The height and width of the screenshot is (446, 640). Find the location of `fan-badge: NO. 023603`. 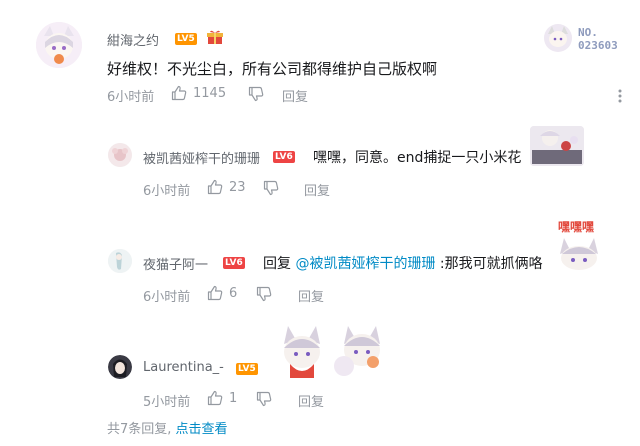

fan-badge: NO. 023603 is located at coordinates (586, 39).